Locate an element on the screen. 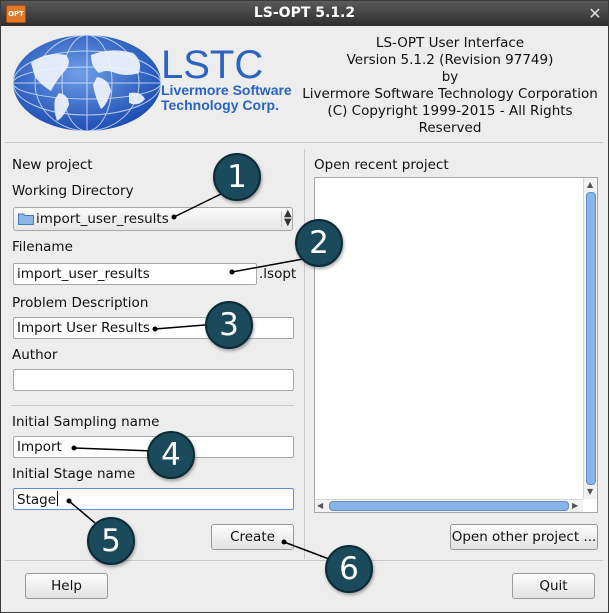 The width and height of the screenshot is (609, 613). callout-2: 2 is located at coordinates (319, 243).